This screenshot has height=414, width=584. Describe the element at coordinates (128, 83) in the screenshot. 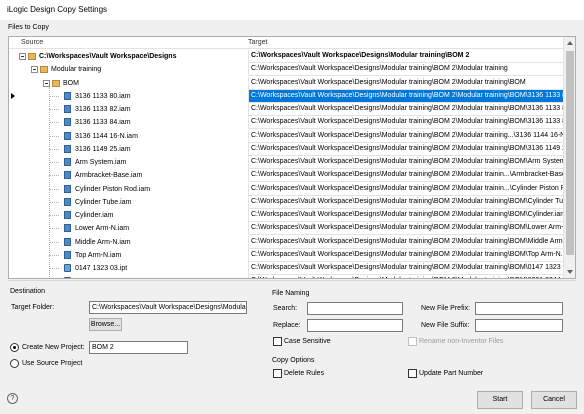

I see `source-cell: BOM` at that location.